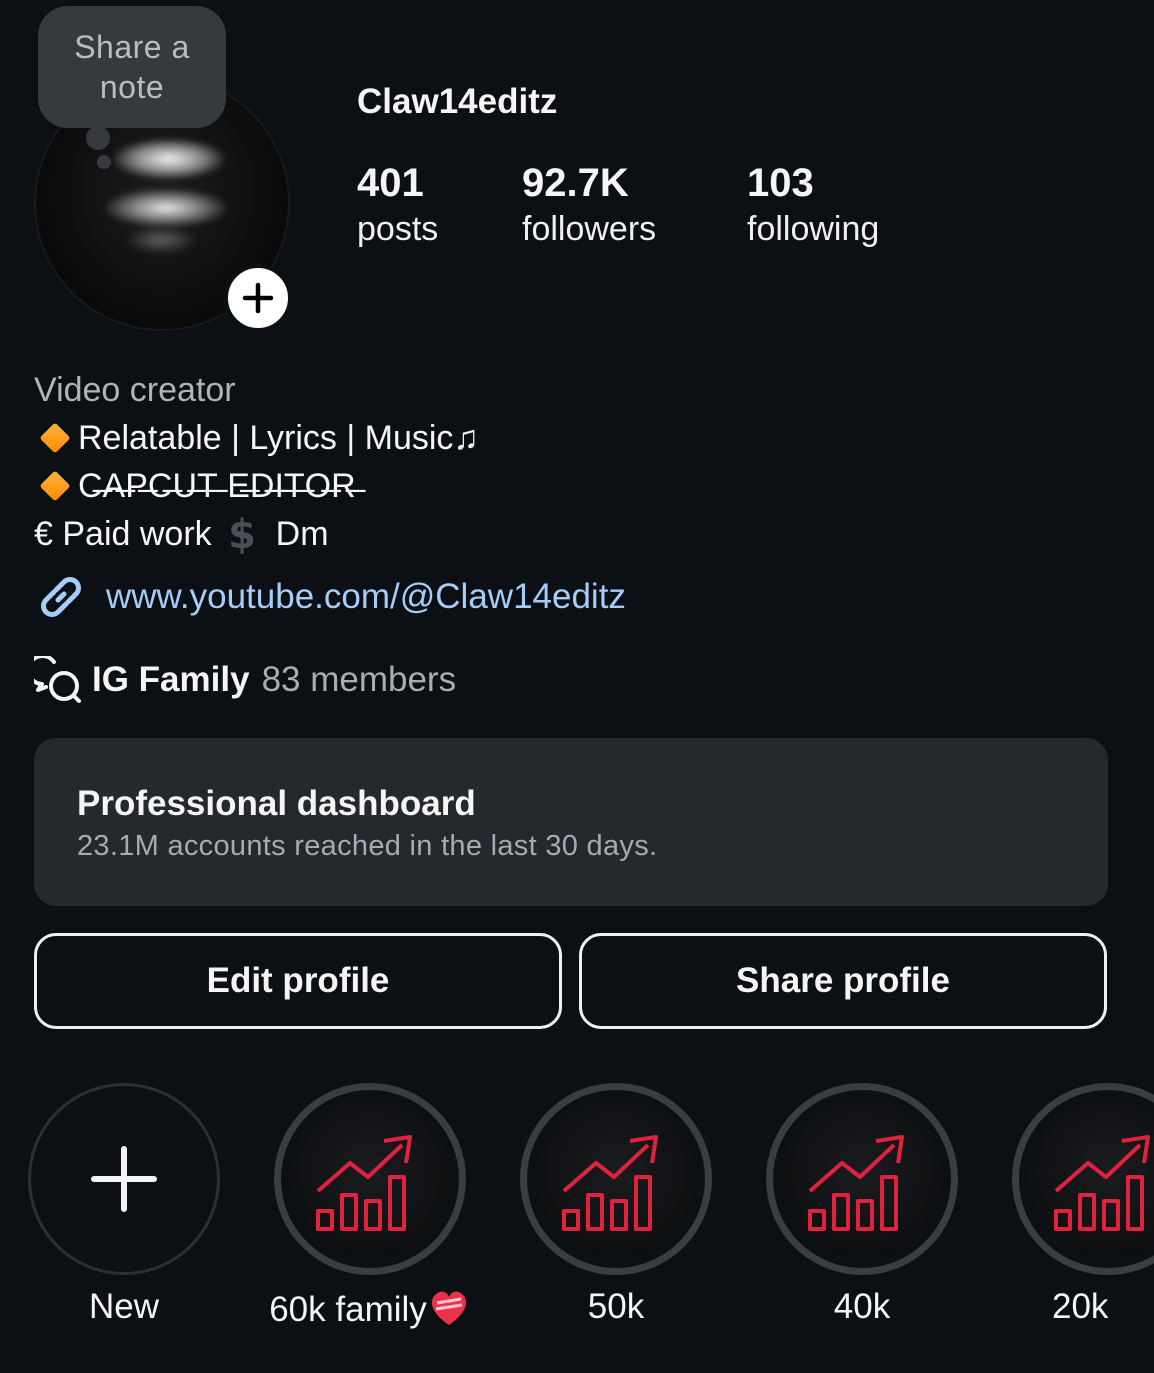 The height and width of the screenshot is (1373, 1154). I want to click on stat-label: following, so click(813, 229).